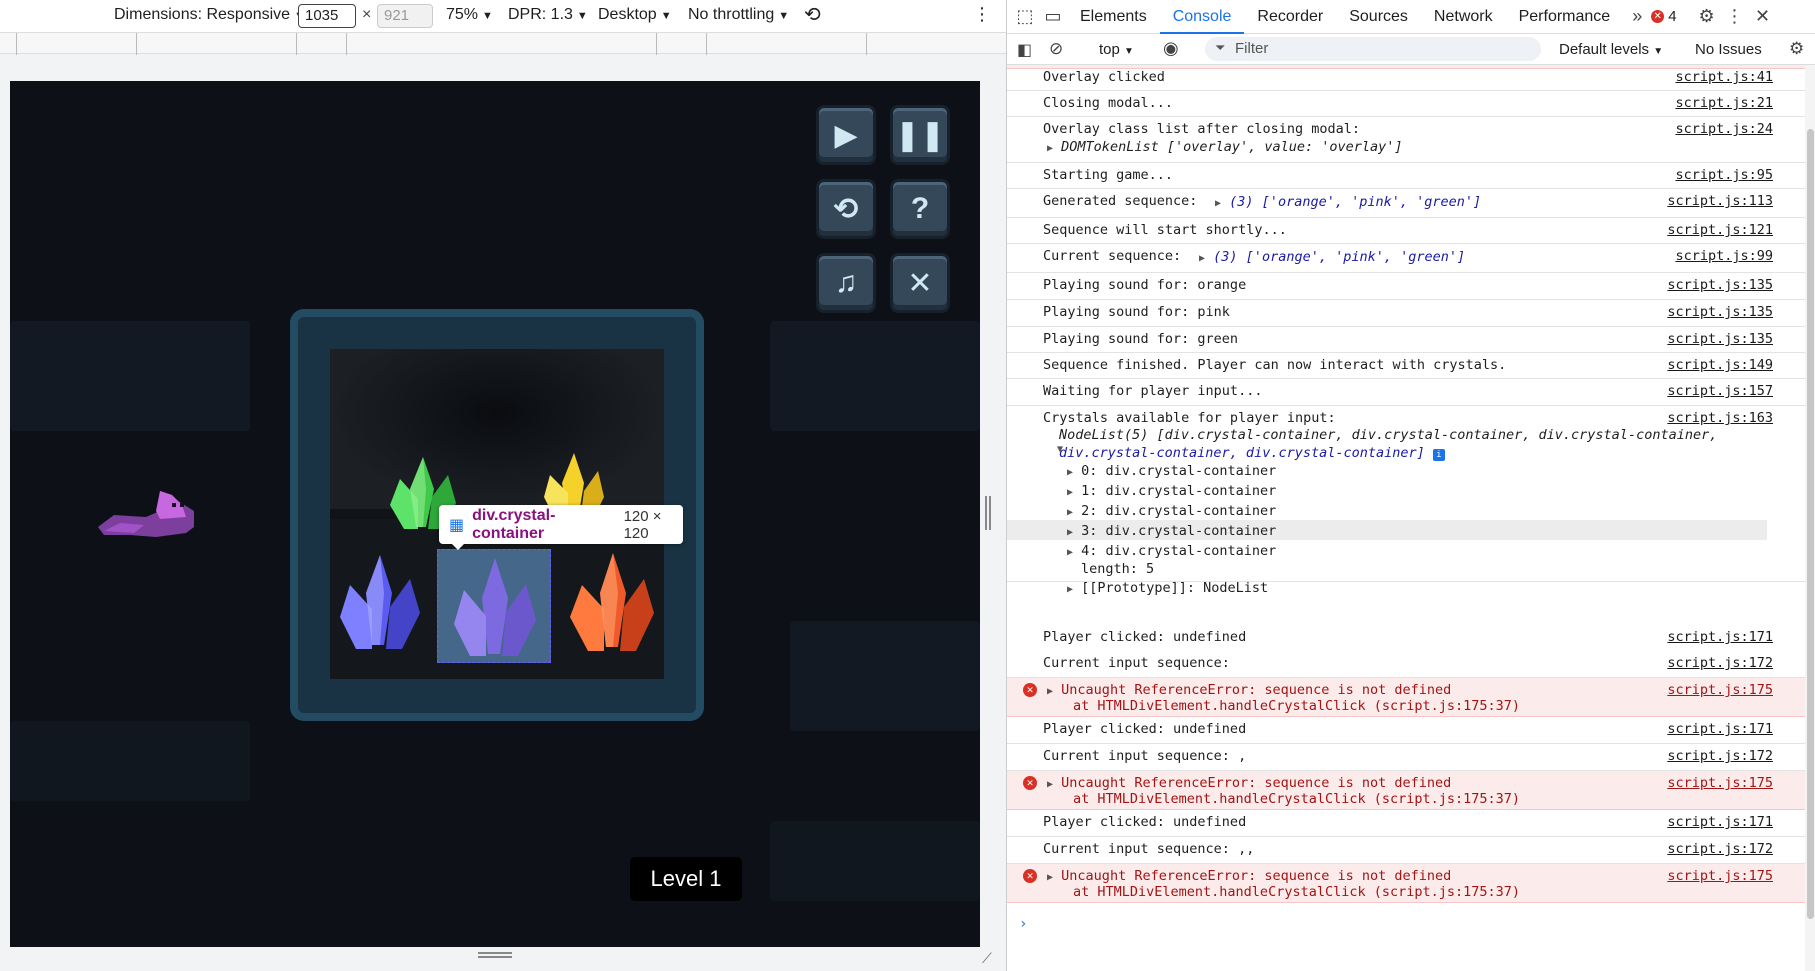  I want to click on console-filter-input: ⏷ Filter, so click(1373, 49).